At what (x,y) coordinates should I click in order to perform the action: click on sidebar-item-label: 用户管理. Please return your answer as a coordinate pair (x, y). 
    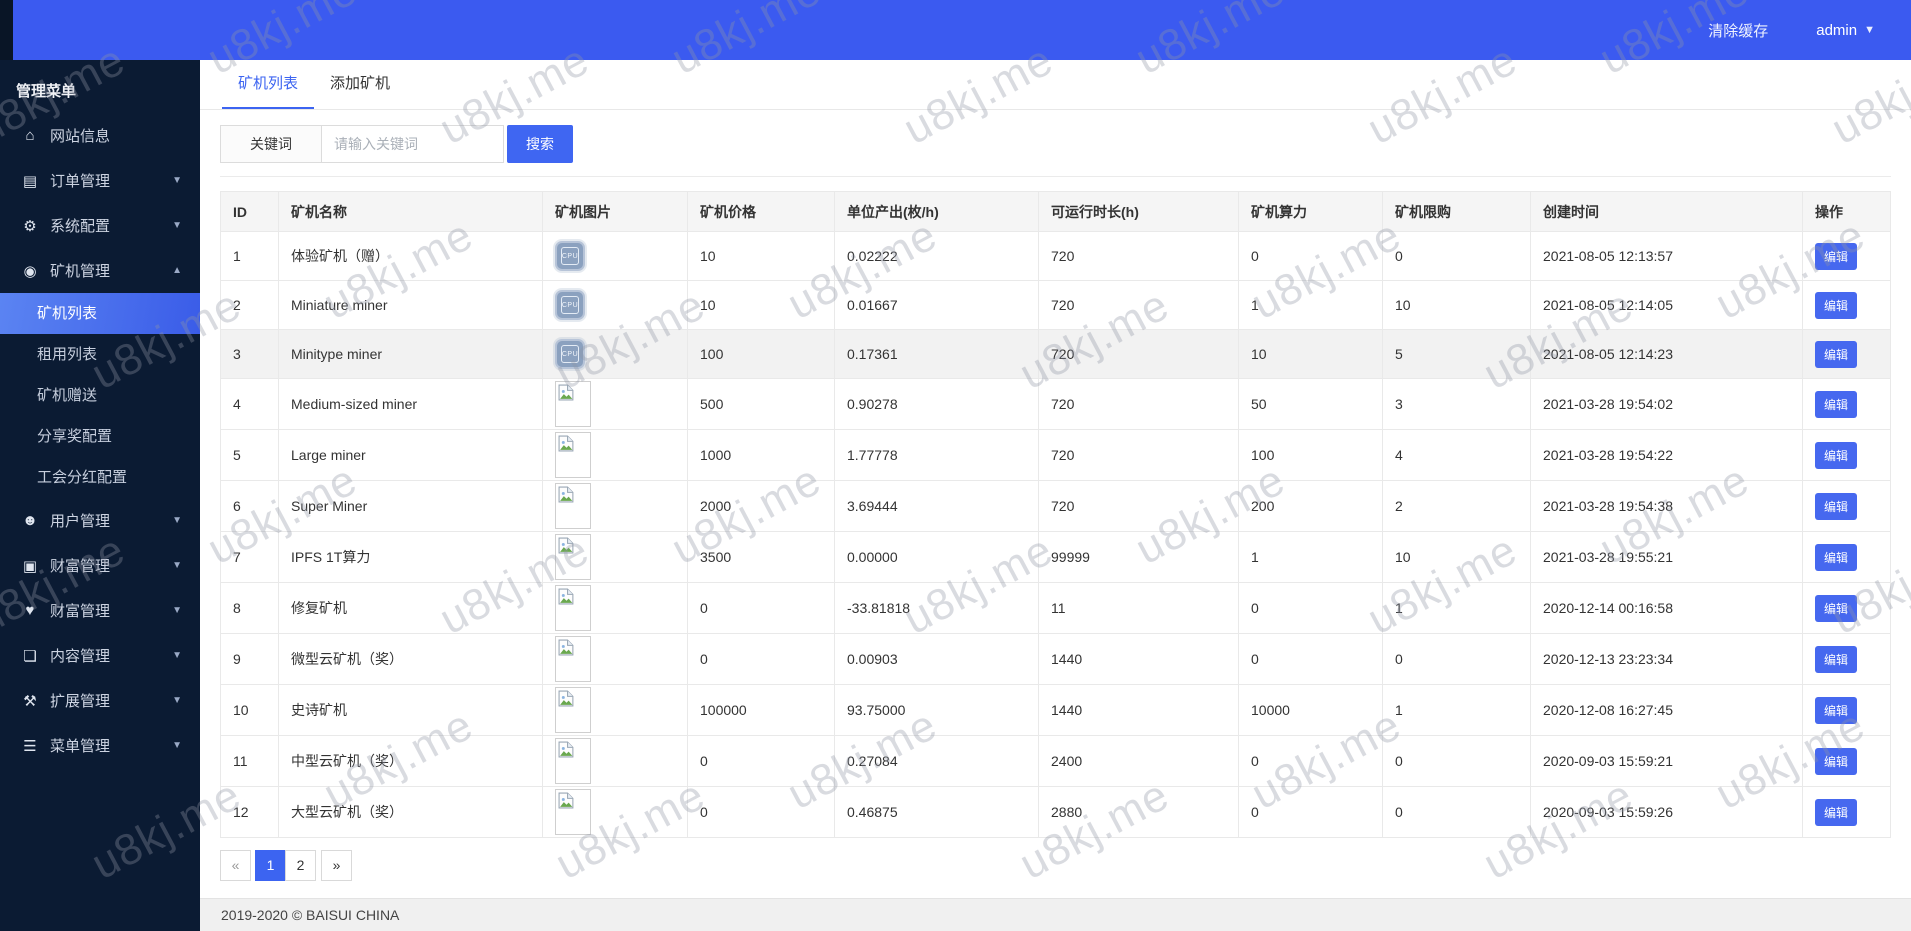
    Looking at the image, I should click on (80, 521).